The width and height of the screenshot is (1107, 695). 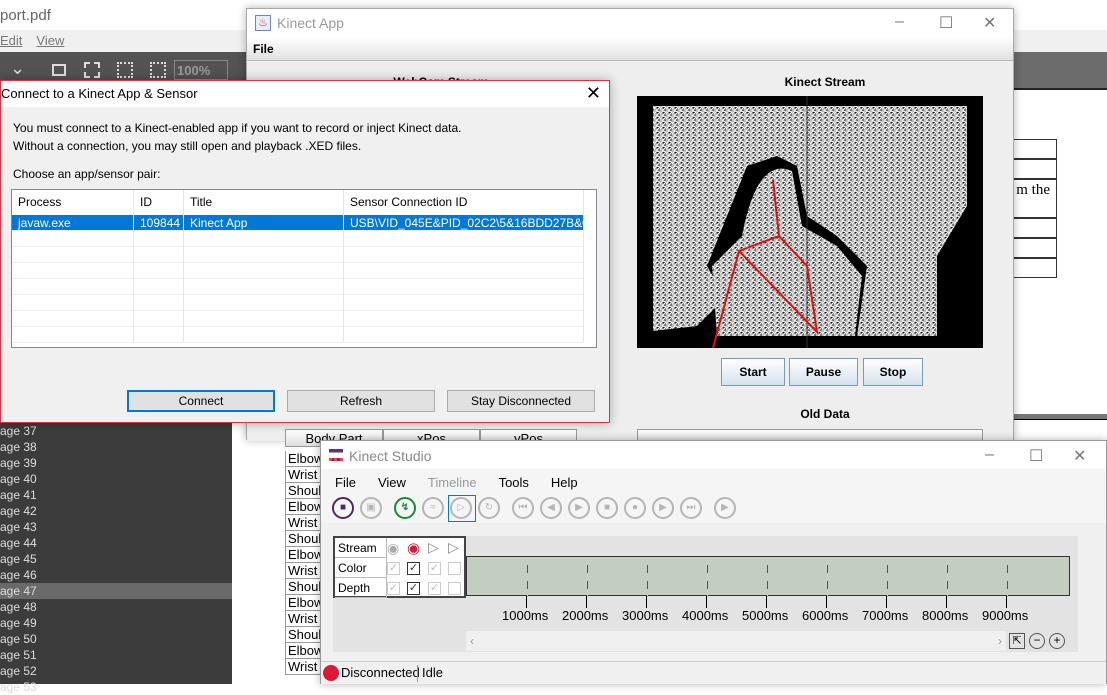 I want to click on zoom-fit-icon: ⇱, so click(x=1017, y=641).